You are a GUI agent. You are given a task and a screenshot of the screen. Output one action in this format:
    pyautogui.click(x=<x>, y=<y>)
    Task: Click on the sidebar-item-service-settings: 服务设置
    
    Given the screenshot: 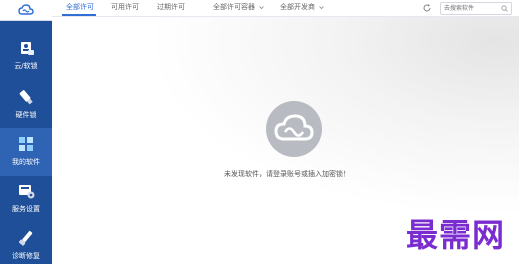 What is the action you would take?
    pyautogui.click(x=26, y=199)
    